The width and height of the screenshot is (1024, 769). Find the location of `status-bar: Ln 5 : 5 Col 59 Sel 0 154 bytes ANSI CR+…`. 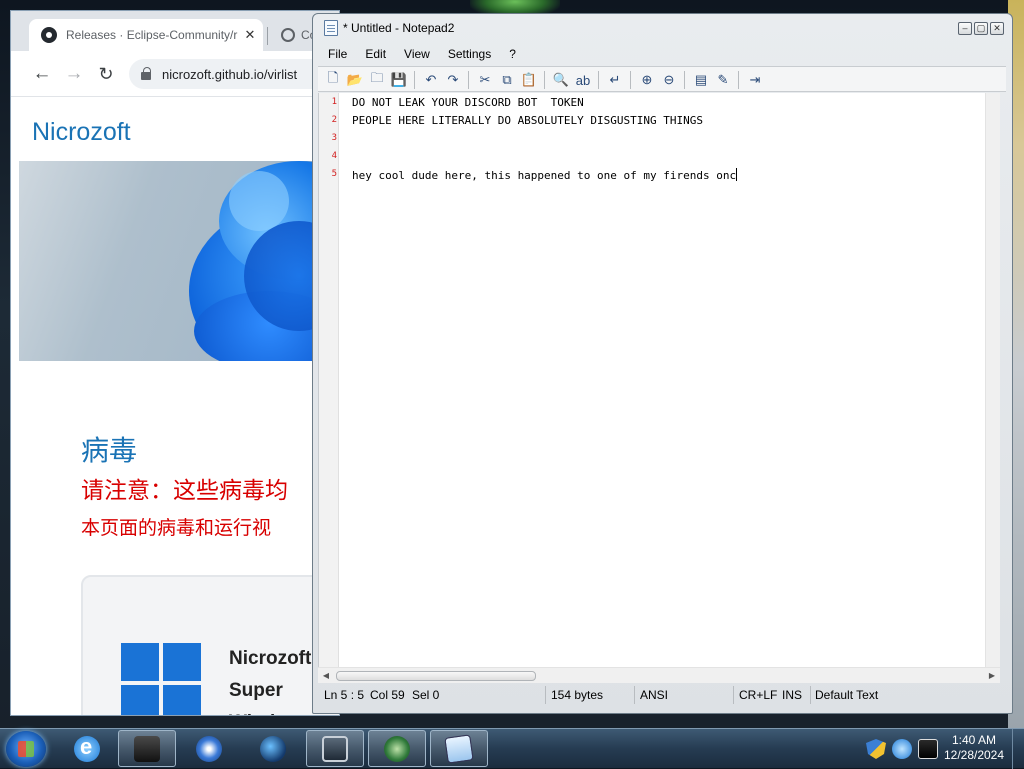

status-bar: Ln 5 : 5 Col 59 Sel 0 154 bytes ANSI CR+… is located at coordinates (662, 695).